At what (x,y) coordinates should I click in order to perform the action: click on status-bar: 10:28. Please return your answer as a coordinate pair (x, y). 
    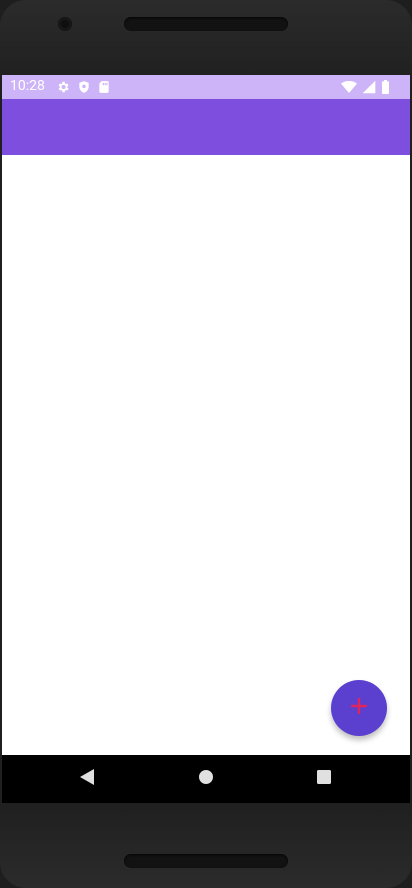
    Looking at the image, I should click on (206, 87).